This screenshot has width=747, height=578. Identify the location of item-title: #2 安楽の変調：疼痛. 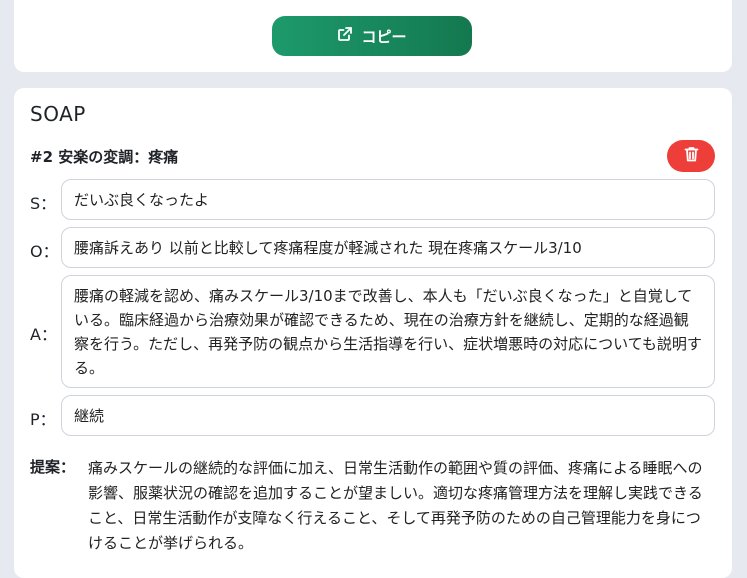
(104, 157).